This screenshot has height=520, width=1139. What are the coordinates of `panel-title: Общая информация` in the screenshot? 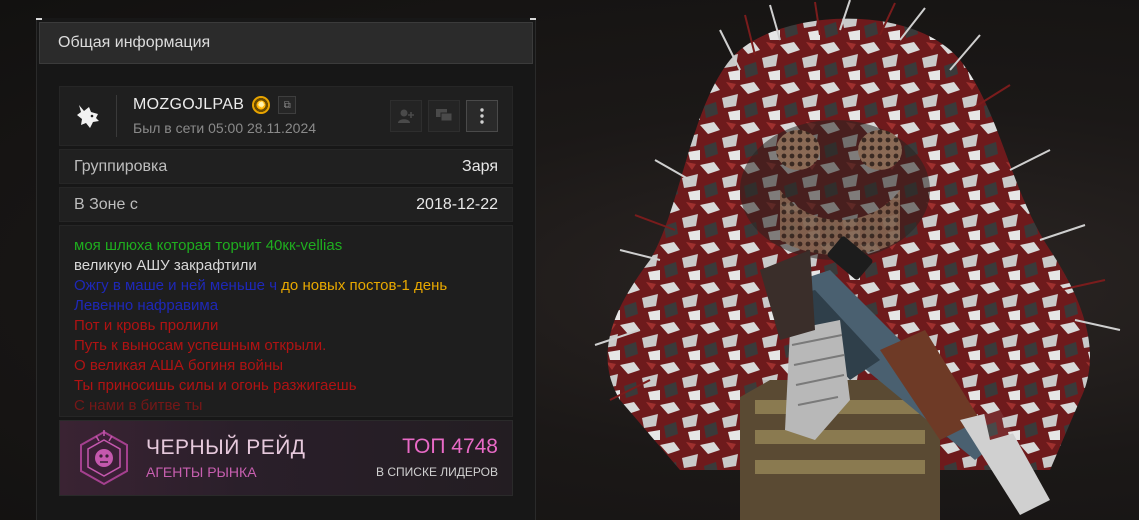 It's located at (286, 43).